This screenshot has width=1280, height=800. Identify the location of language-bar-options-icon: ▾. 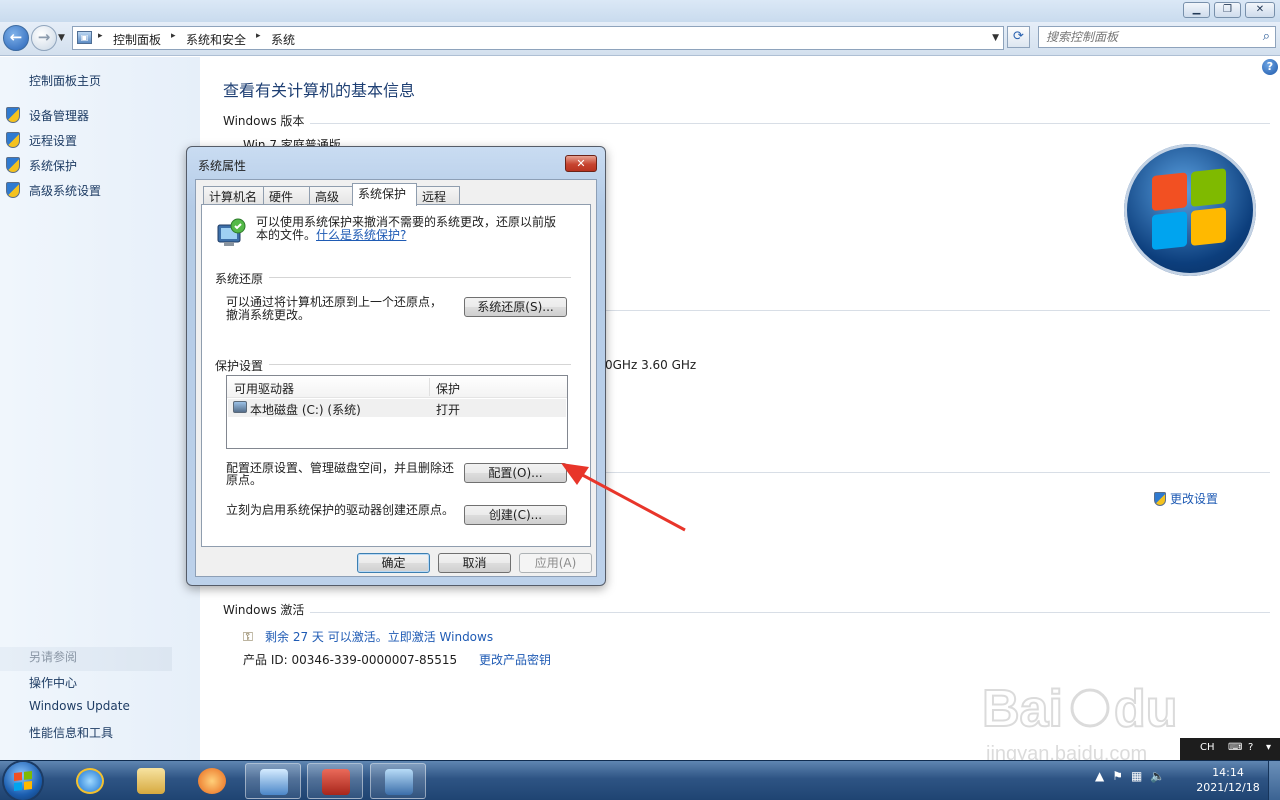
(1268, 747).